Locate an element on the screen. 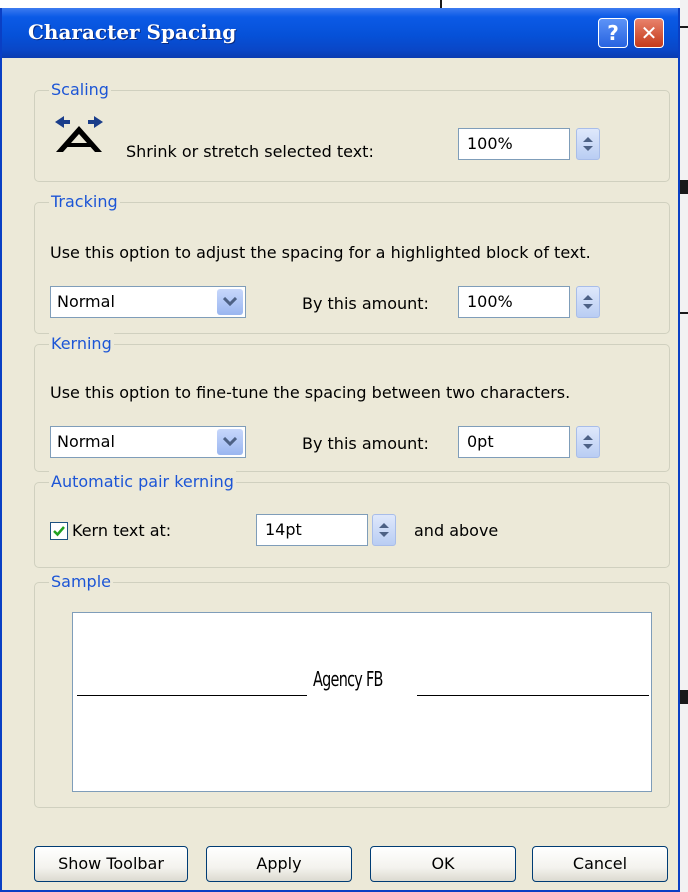  tracking-amount-spinner is located at coordinates (588, 302).